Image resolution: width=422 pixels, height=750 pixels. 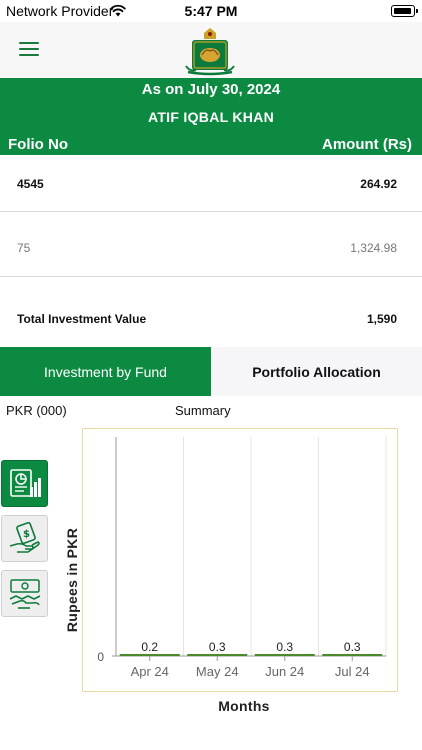 I want to click on y-tick-label: 0, so click(x=100, y=657).